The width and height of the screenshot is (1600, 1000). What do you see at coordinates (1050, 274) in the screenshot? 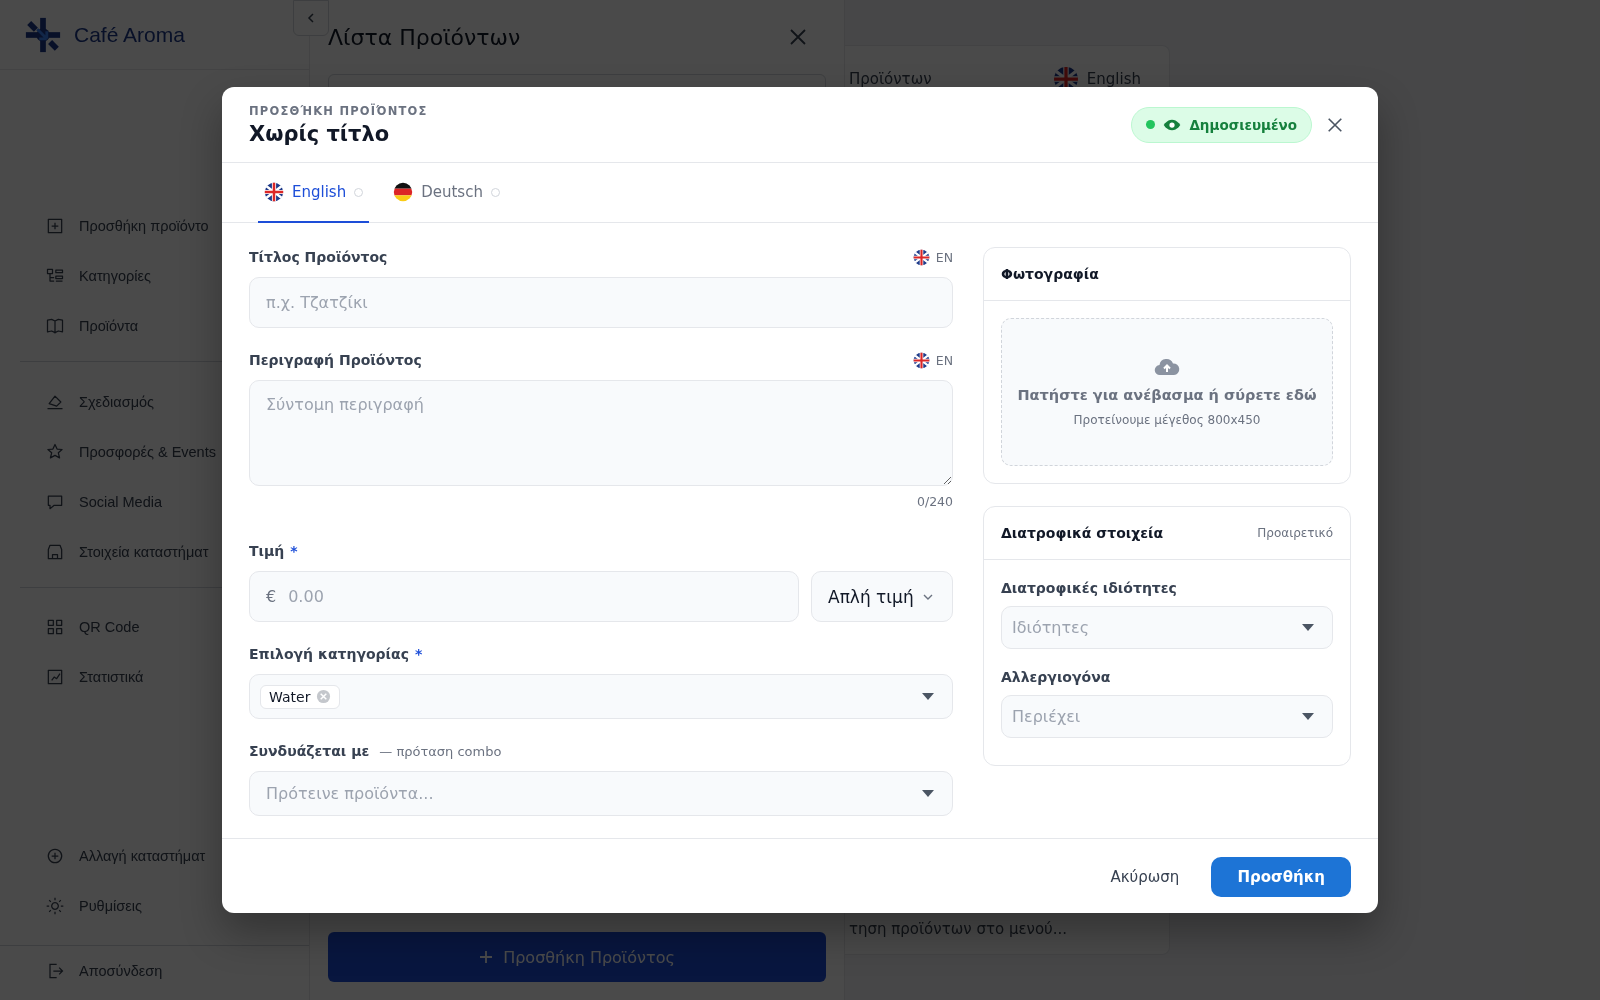
I see `card-title: Φωτογραφία` at bounding box center [1050, 274].